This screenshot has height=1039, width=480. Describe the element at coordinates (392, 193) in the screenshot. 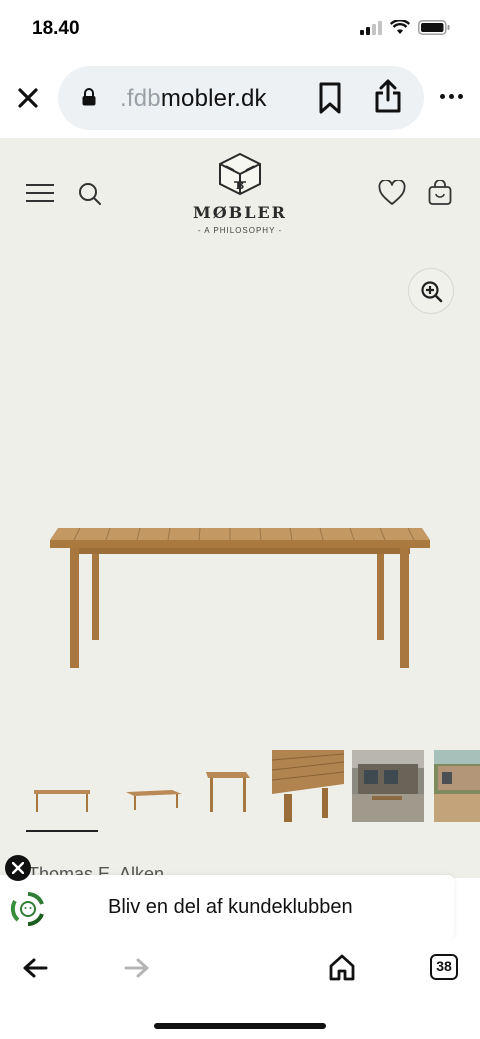

I see `wishlist-heart-icon` at that location.